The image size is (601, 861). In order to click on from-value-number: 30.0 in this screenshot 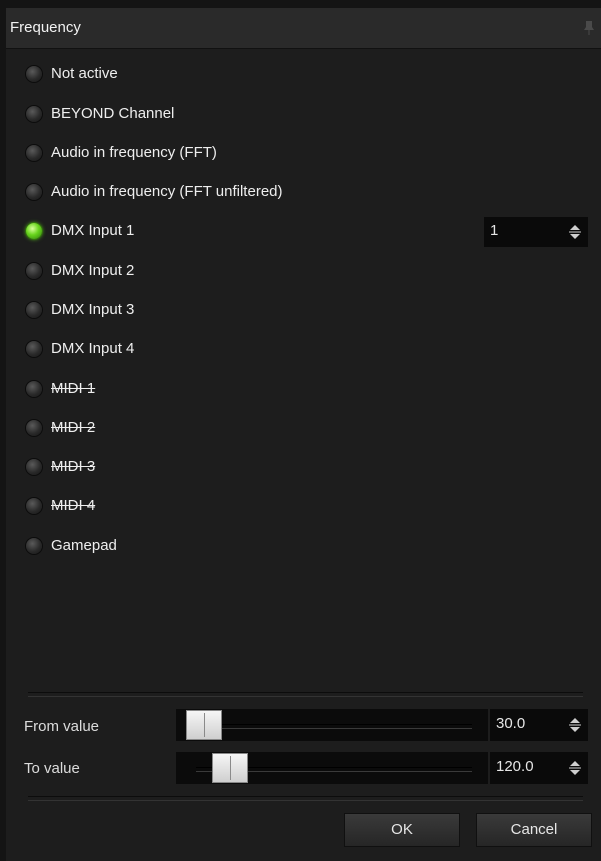, I will do `click(510, 723)`.